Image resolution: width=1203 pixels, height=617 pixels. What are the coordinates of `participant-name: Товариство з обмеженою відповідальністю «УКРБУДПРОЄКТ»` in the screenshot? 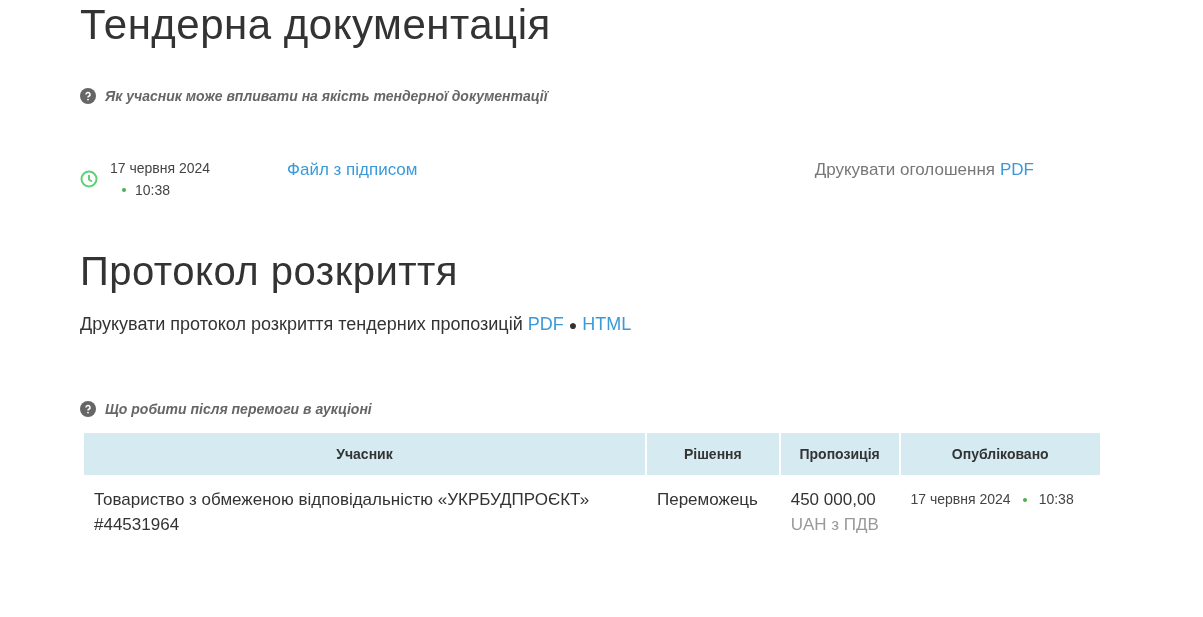 It's located at (342, 500).